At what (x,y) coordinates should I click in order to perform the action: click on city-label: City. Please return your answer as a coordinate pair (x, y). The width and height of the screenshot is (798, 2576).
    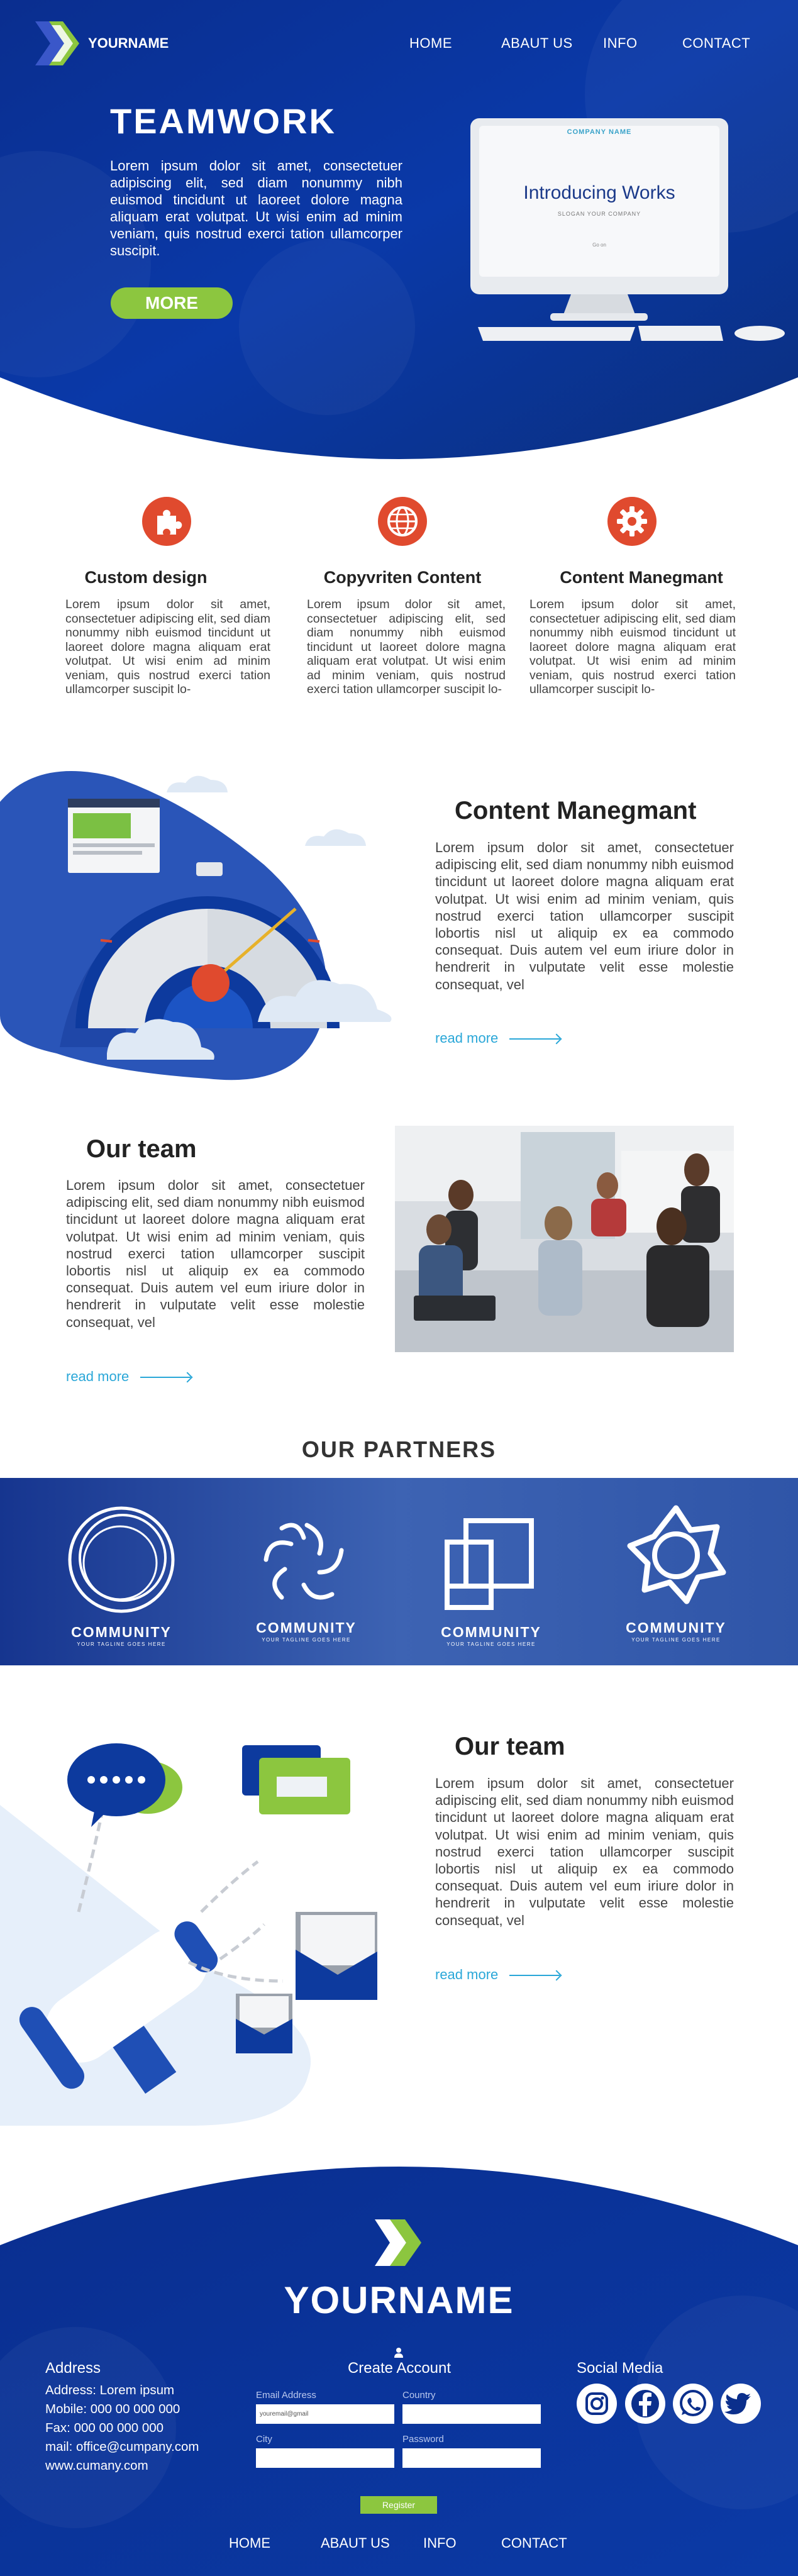
    Looking at the image, I should click on (264, 2439).